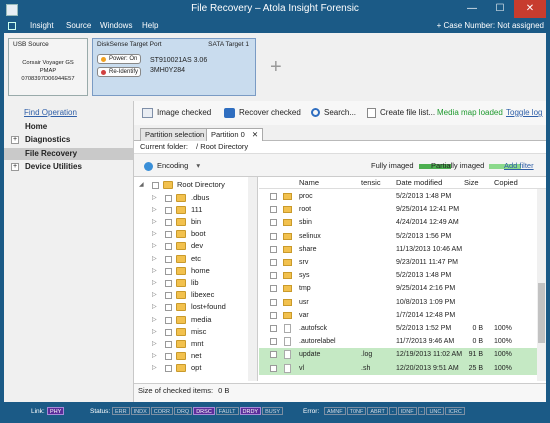  Describe the element at coordinates (500, 9) in the screenshot. I see `maximize-button: ☐` at that location.